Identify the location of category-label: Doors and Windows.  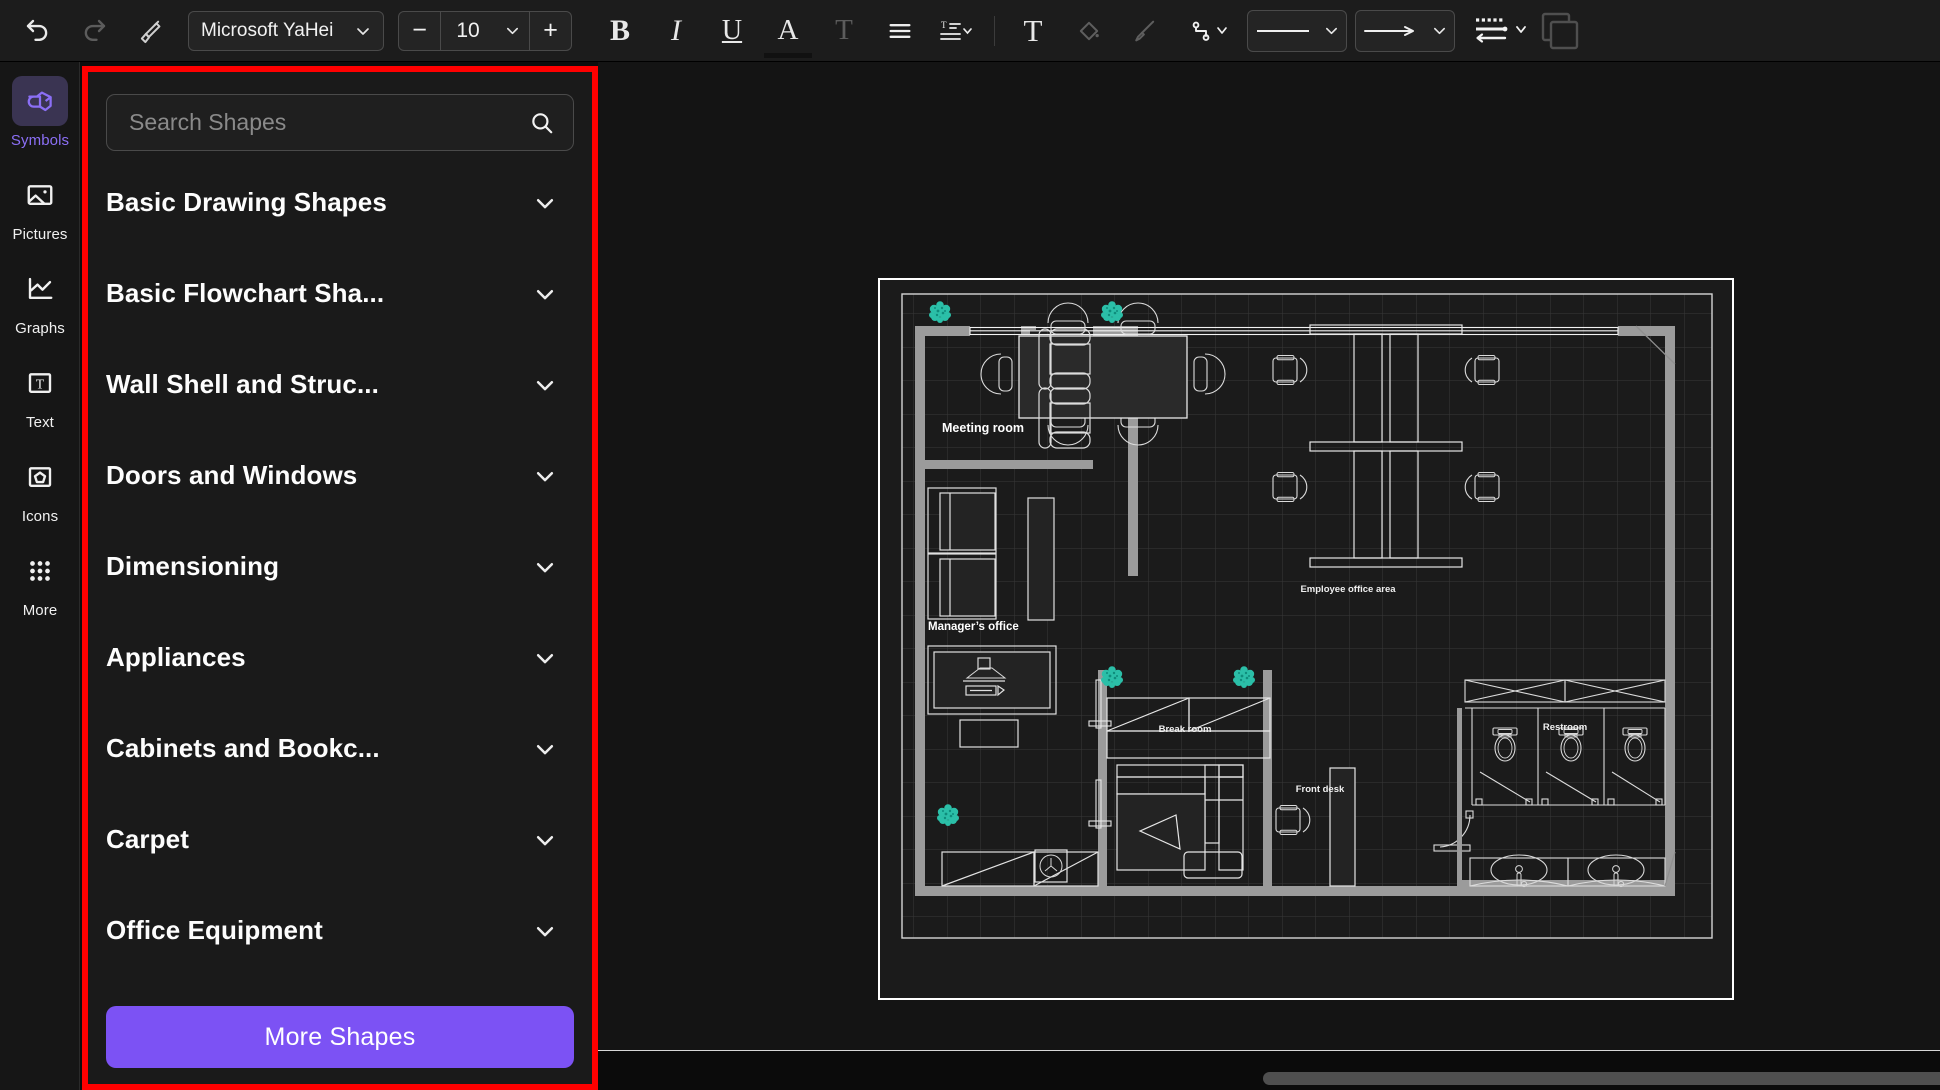
(232, 475).